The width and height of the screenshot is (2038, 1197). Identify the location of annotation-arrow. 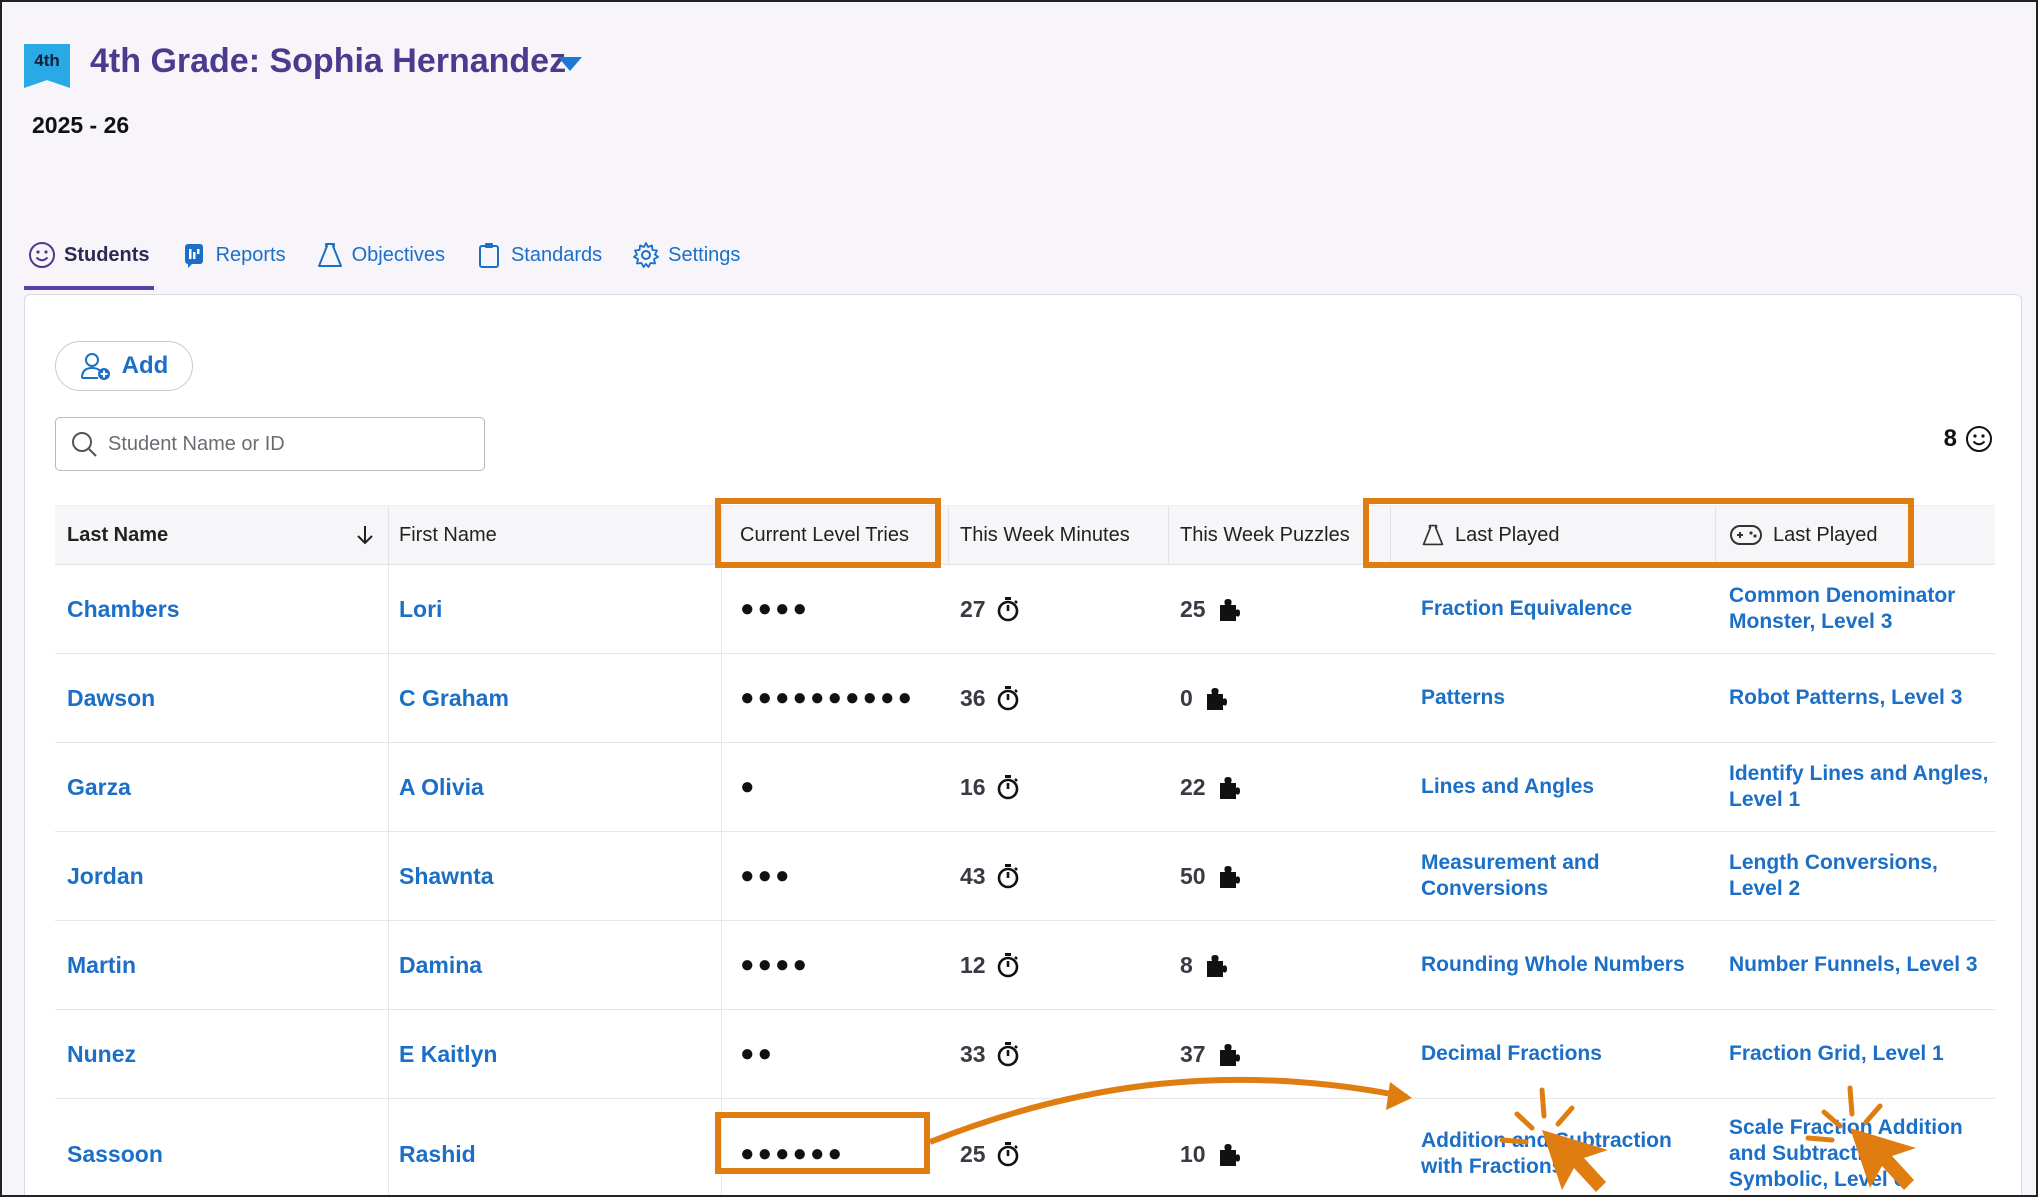
(1168, 1110).